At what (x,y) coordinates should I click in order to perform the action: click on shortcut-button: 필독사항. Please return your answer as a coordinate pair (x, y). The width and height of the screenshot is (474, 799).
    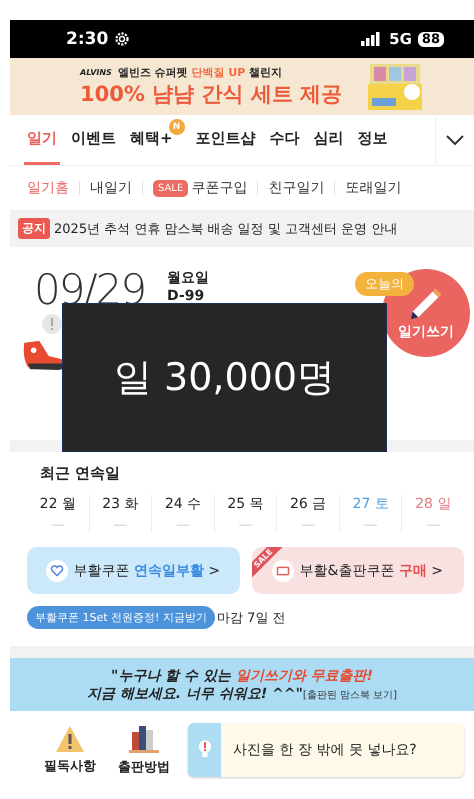
    Looking at the image, I should click on (70, 750).